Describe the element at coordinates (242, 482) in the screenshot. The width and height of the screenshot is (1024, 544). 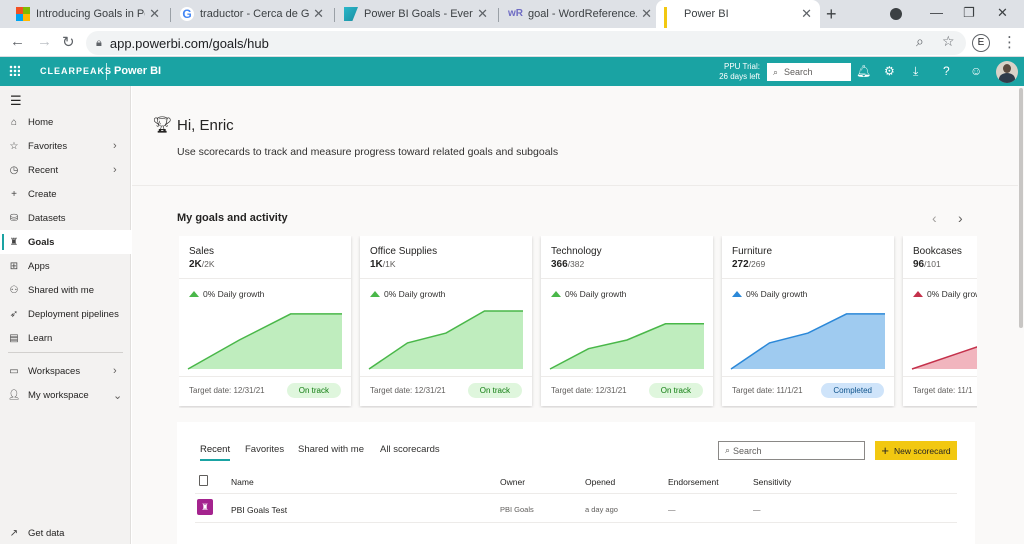
I see `column-header-name: Name` at that location.